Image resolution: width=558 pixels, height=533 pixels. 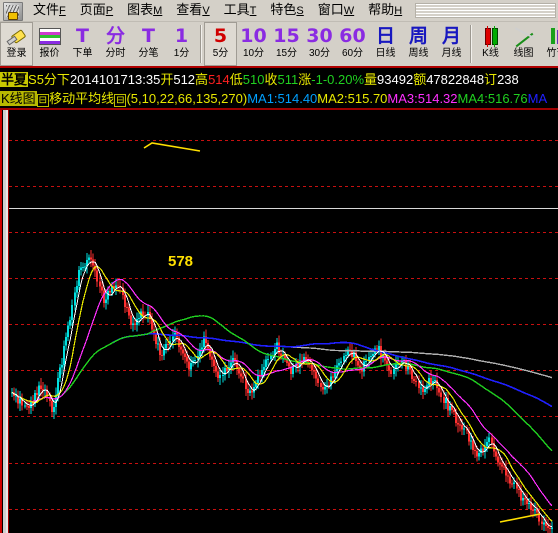 I want to click on quote-high-value: 514, so click(x=219, y=79).